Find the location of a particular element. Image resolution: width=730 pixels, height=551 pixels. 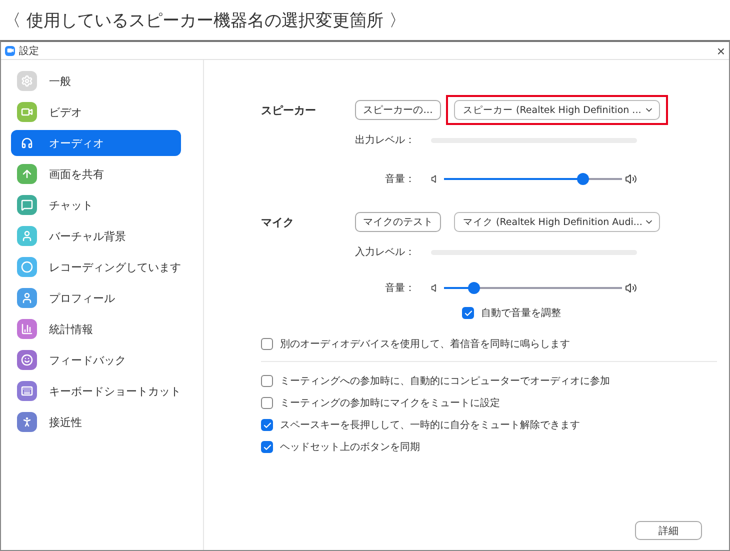

section-label: マイク is located at coordinates (278, 222).